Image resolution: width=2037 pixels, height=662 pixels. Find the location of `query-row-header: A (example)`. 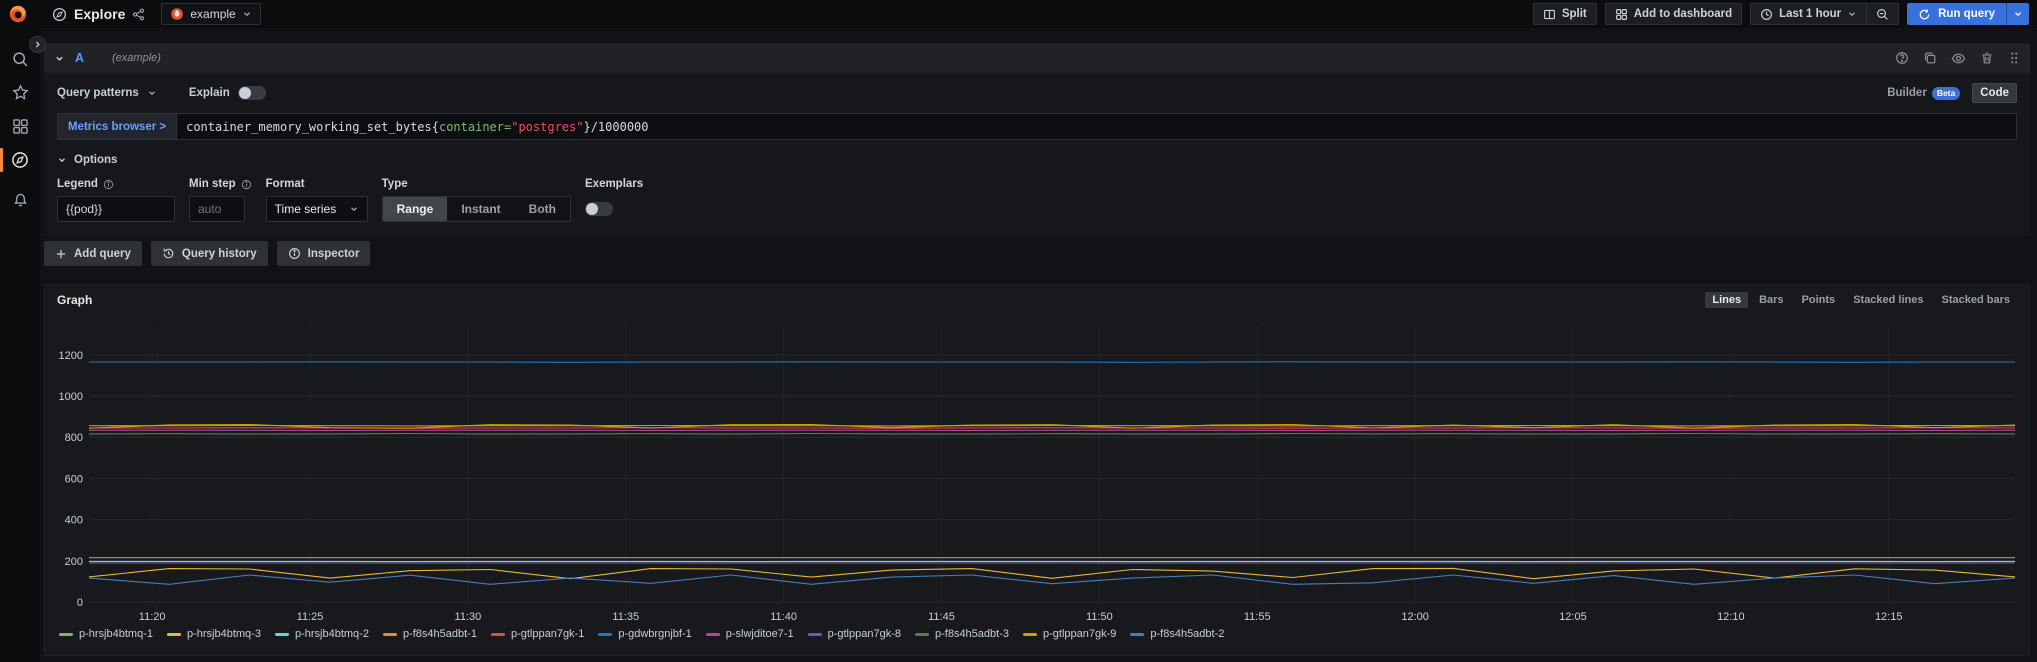

query-row-header: A (example) is located at coordinates (1037, 58).